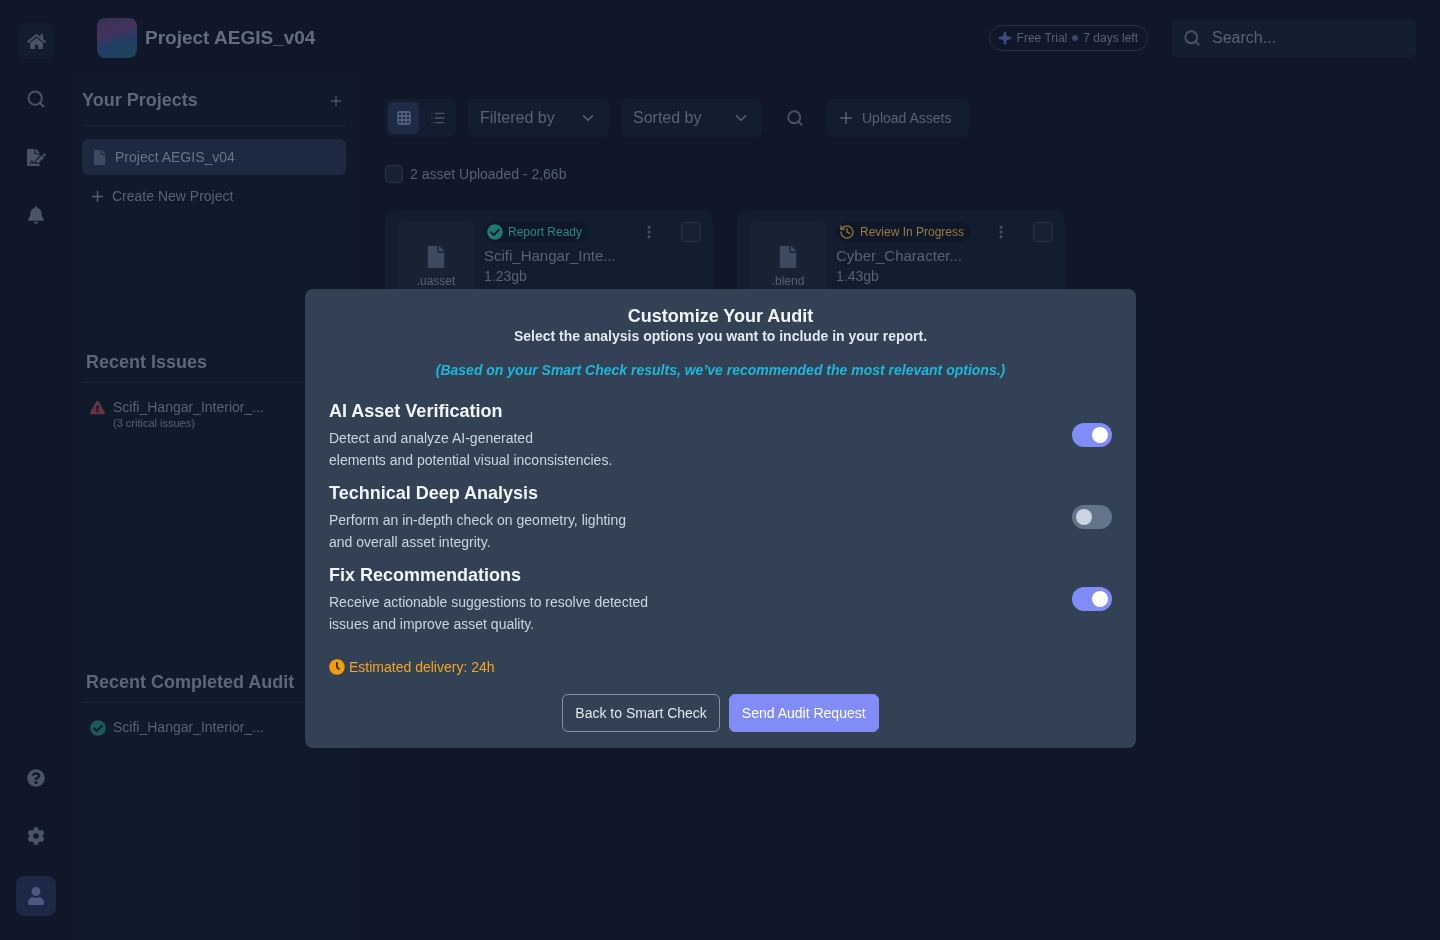 The width and height of the screenshot is (1440, 940). What do you see at coordinates (489, 613) in the screenshot?
I see `option-description: Receive actionable suggestions to resolve detected issues and improve asset quality.` at bounding box center [489, 613].